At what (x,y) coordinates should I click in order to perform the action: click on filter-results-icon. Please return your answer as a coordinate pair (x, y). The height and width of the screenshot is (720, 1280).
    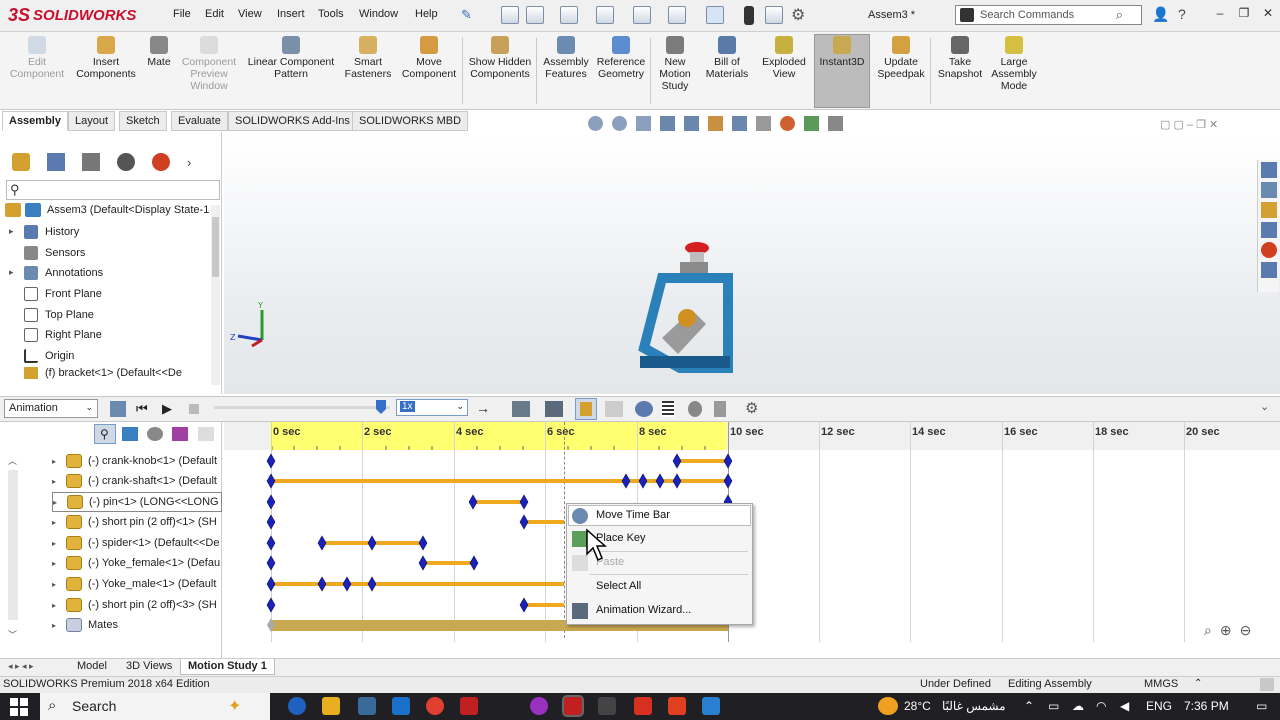
    Looking at the image, I should click on (180, 434).